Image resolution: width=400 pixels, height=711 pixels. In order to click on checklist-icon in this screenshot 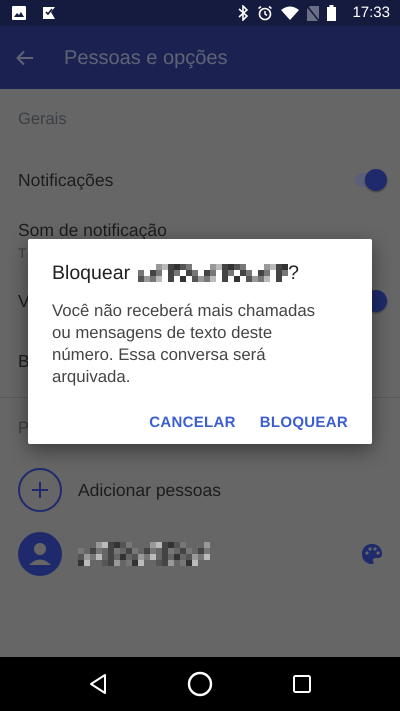, I will do `click(49, 13)`.